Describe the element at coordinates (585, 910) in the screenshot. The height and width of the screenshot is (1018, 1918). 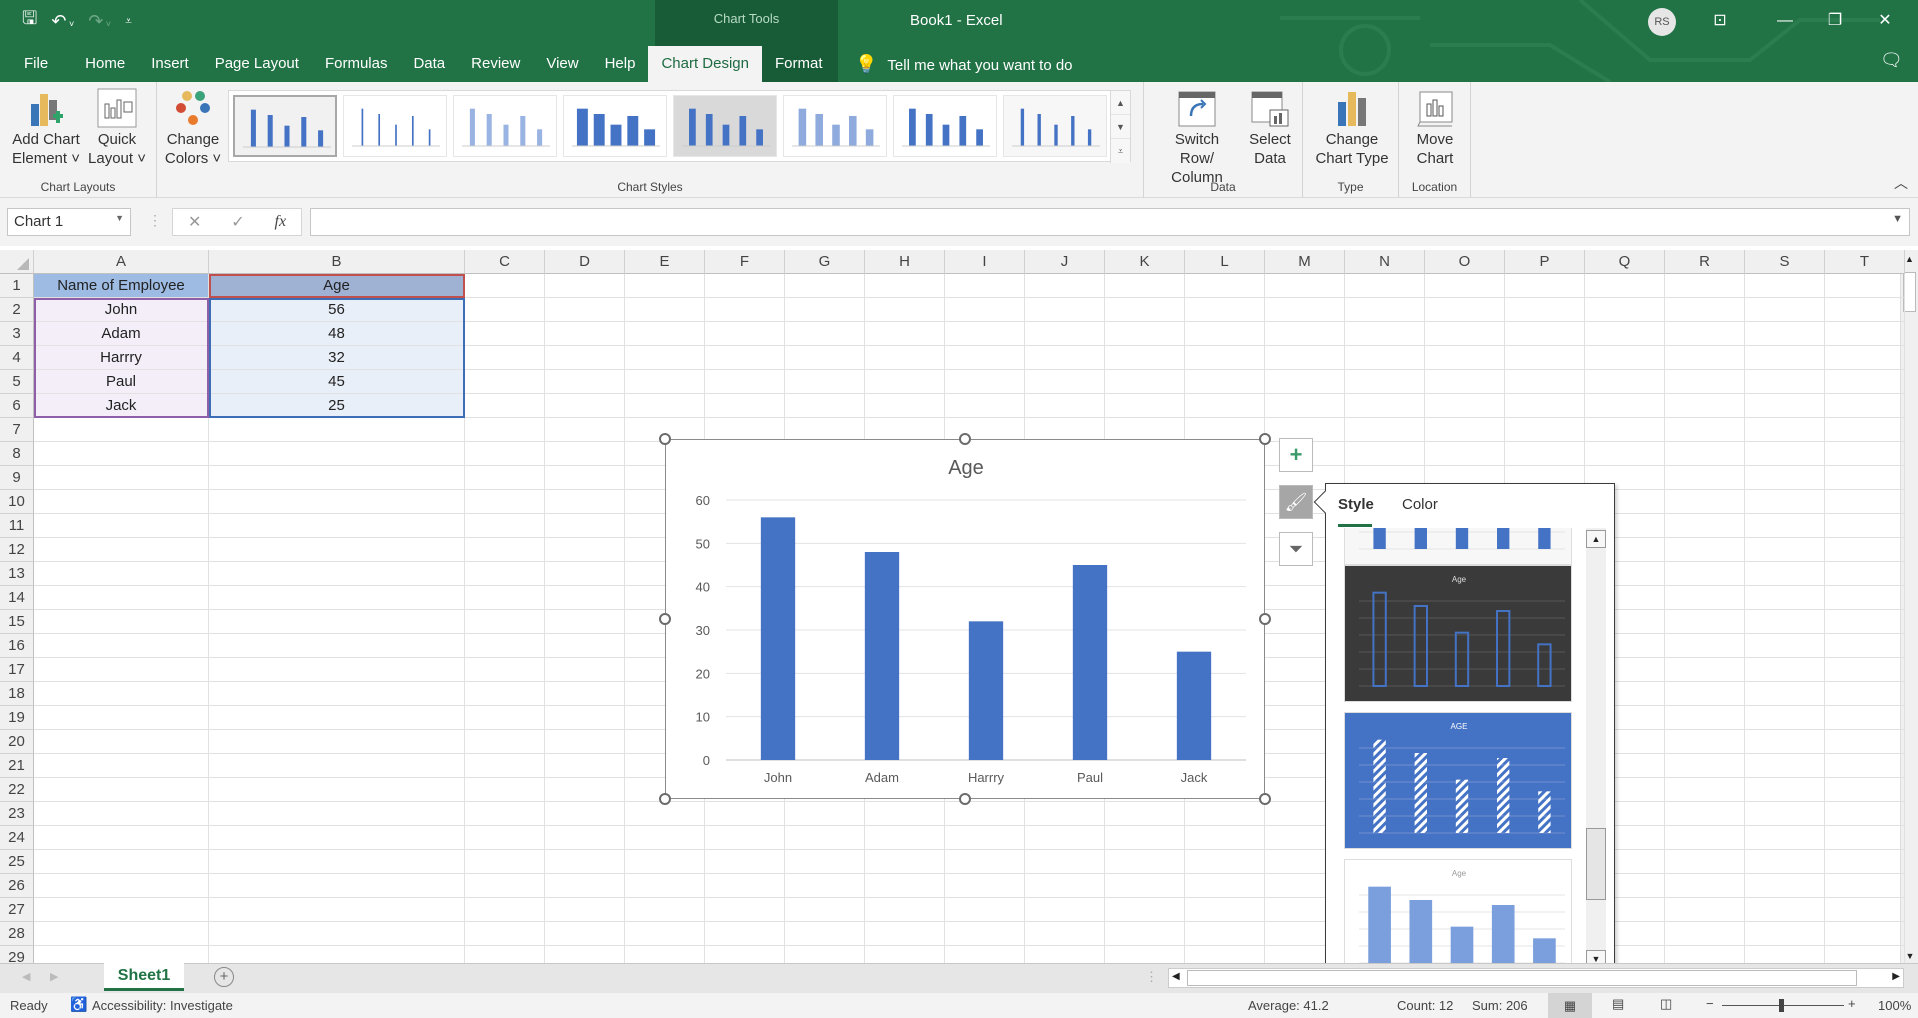
I see `cell-D27` at that location.